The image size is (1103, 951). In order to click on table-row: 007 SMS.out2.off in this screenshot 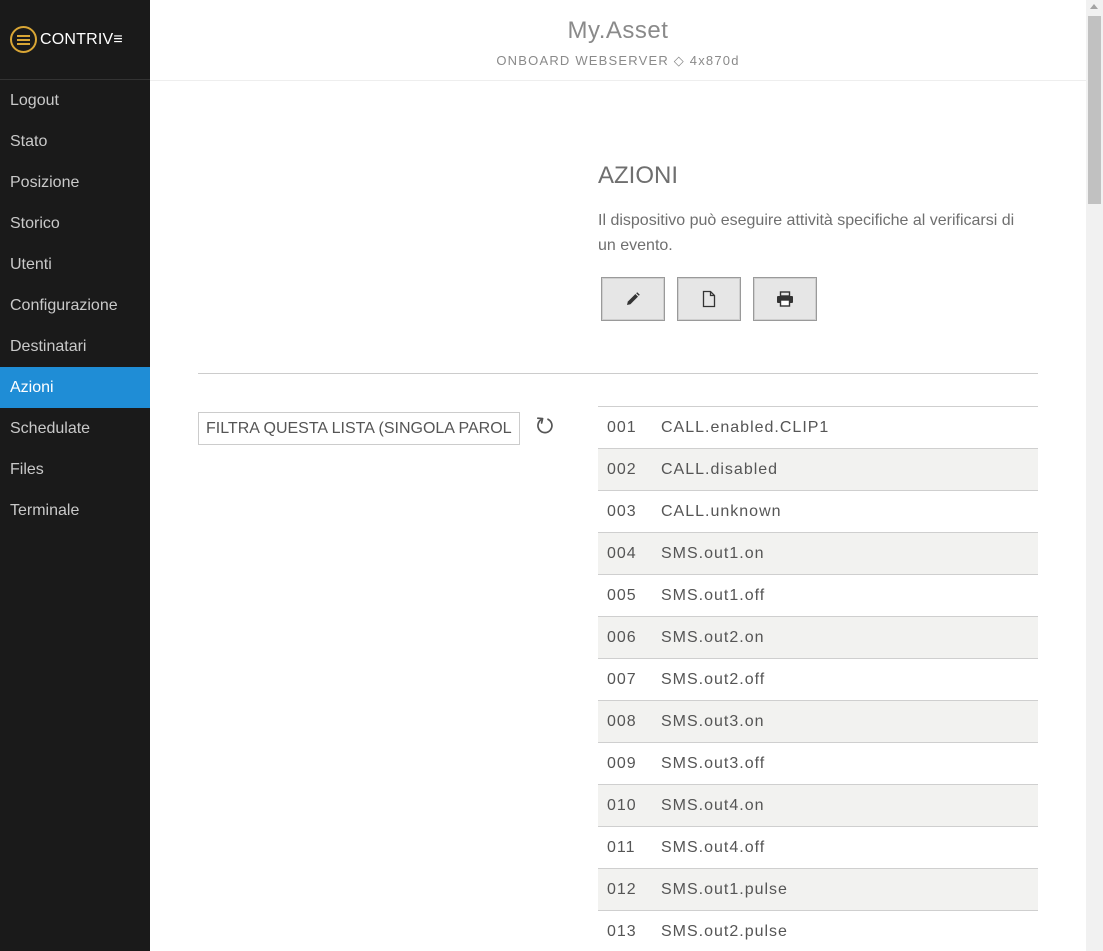, I will do `click(818, 679)`.